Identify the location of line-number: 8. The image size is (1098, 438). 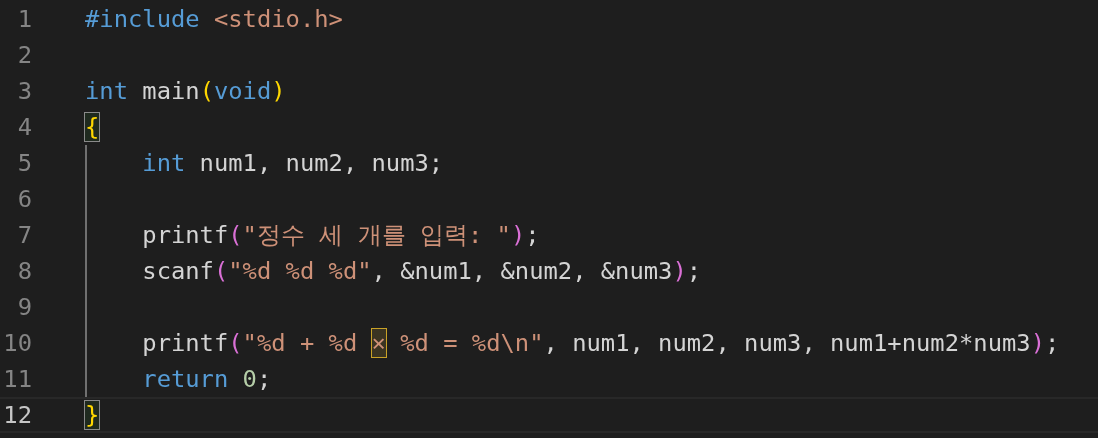
(24, 271).